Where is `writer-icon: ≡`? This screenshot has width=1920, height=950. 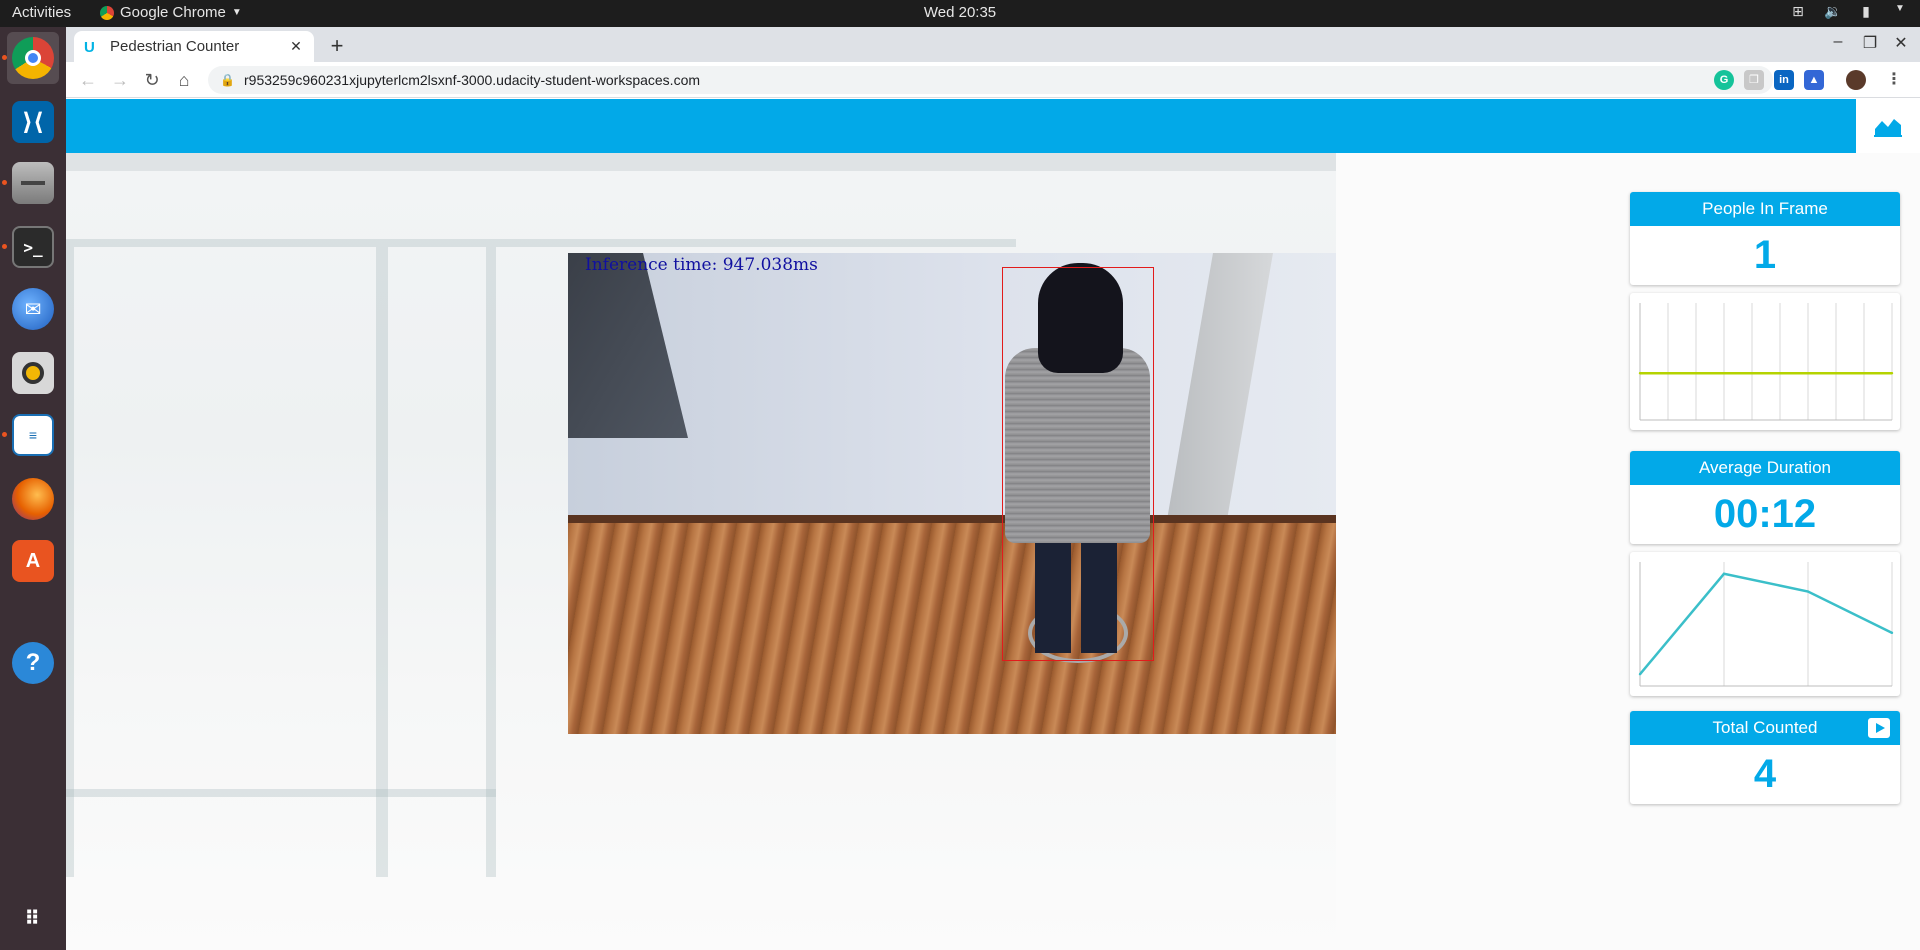 writer-icon: ≡ is located at coordinates (33, 435).